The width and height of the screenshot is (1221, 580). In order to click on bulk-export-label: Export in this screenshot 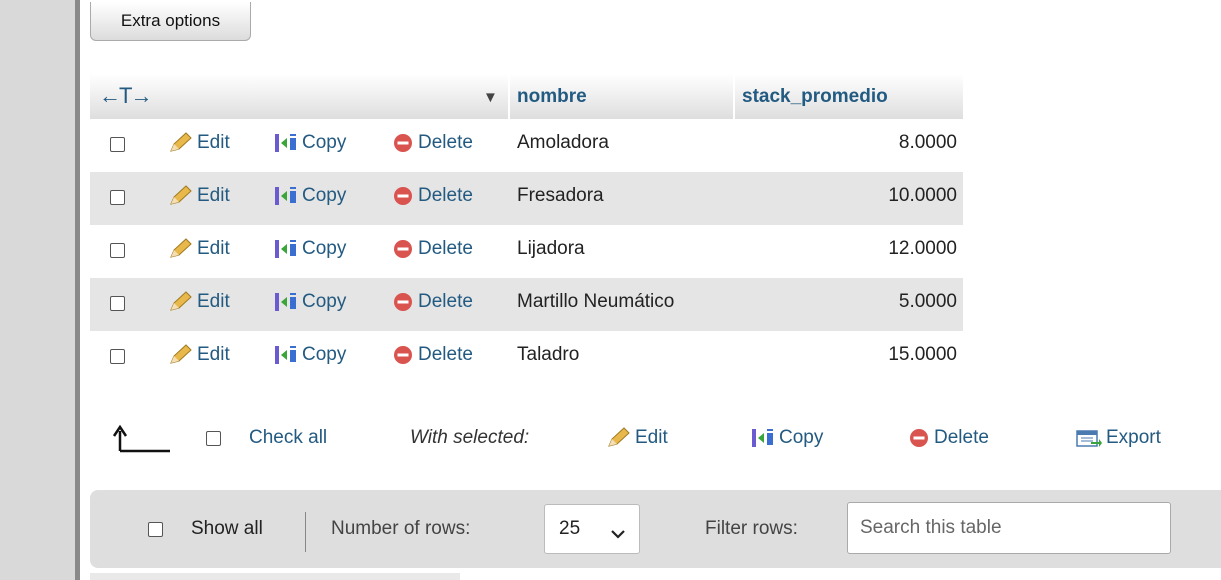, I will do `click(1133, 437)`.